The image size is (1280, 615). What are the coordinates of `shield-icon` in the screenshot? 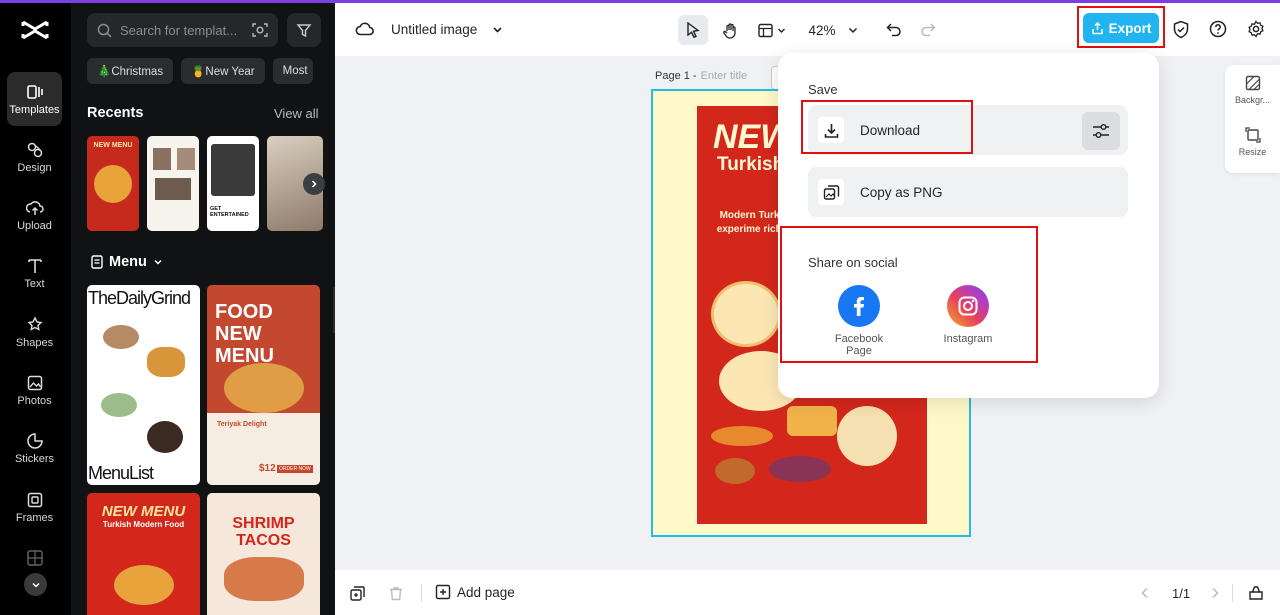 It's located at (1181, 29).